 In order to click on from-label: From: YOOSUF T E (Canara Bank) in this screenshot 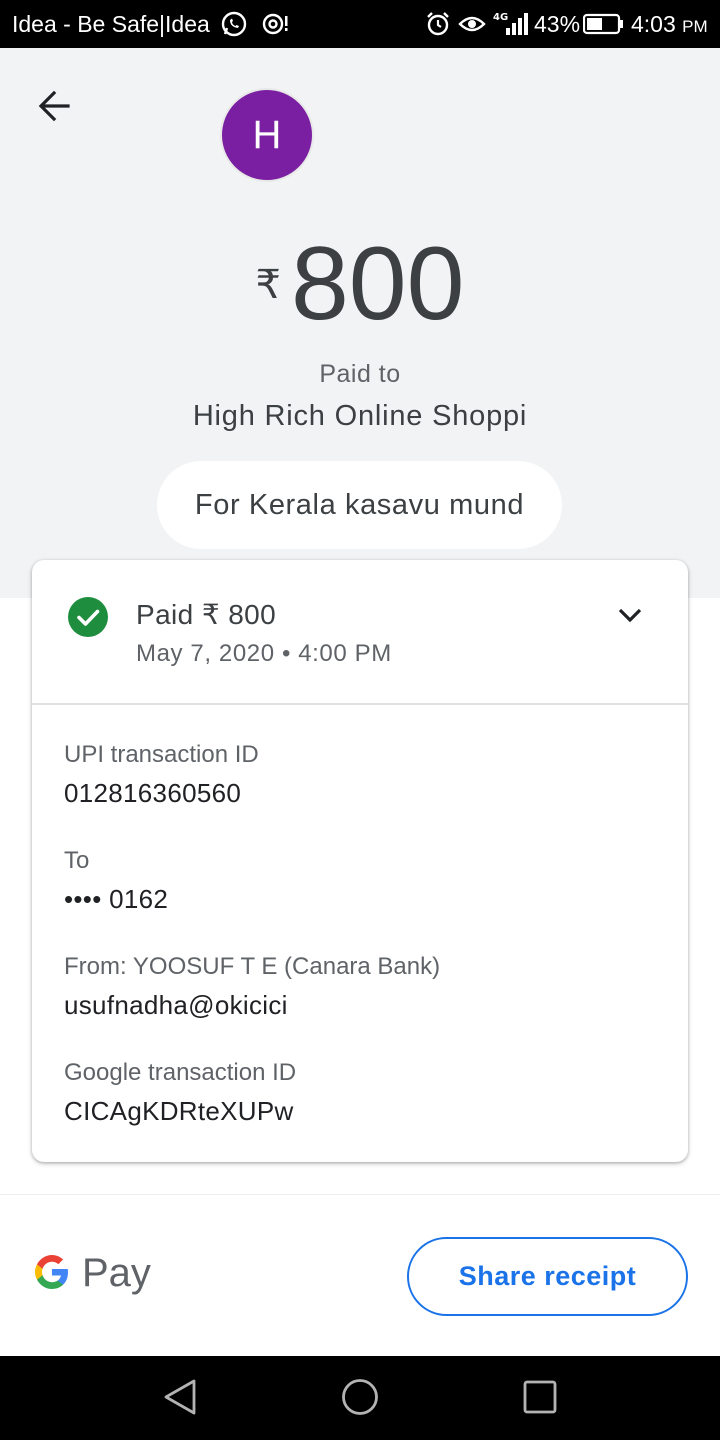, I will do `click(252, 966)`.